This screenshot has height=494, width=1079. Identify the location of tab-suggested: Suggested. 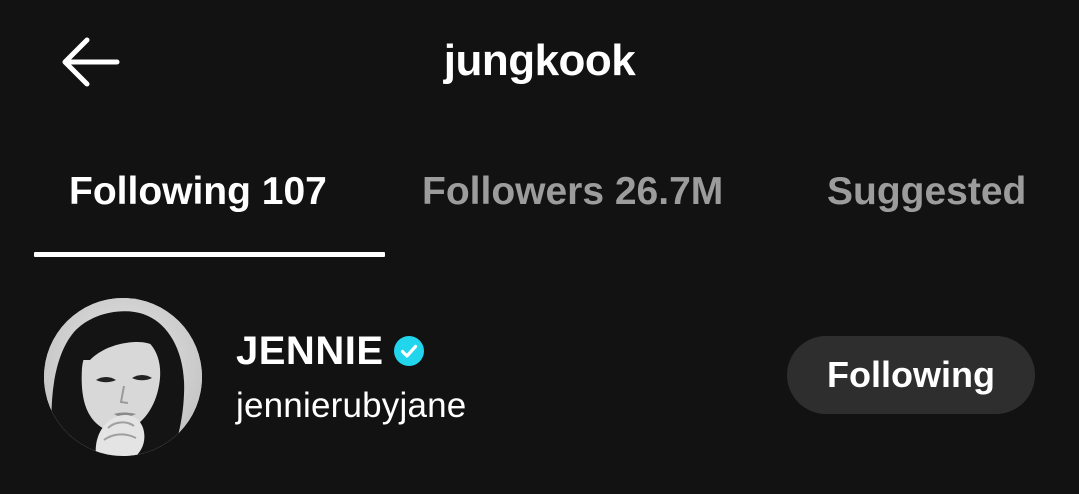
(926, 200).